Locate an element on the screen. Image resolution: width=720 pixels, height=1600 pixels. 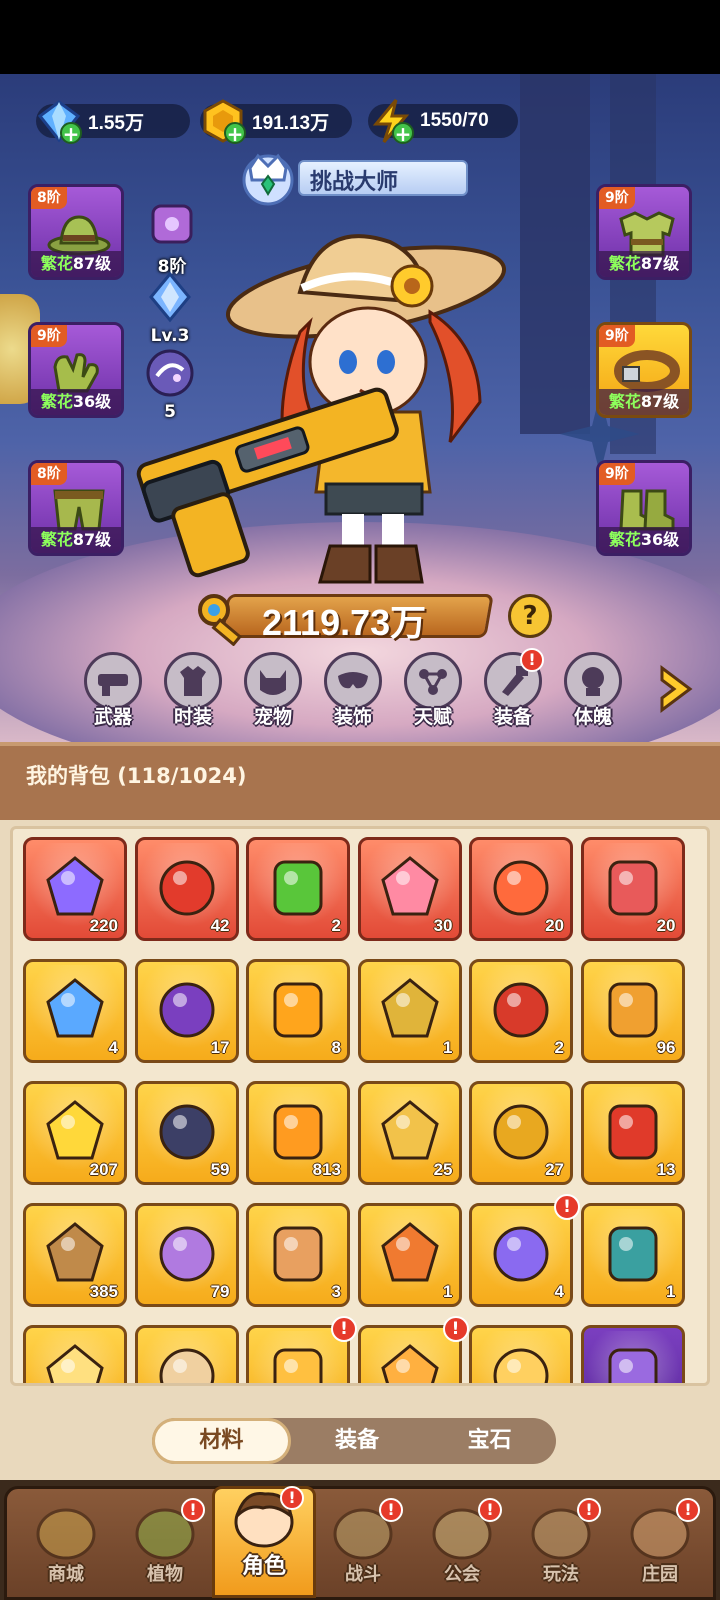
fruit-potion-icon is located at coordinates (186, 888).